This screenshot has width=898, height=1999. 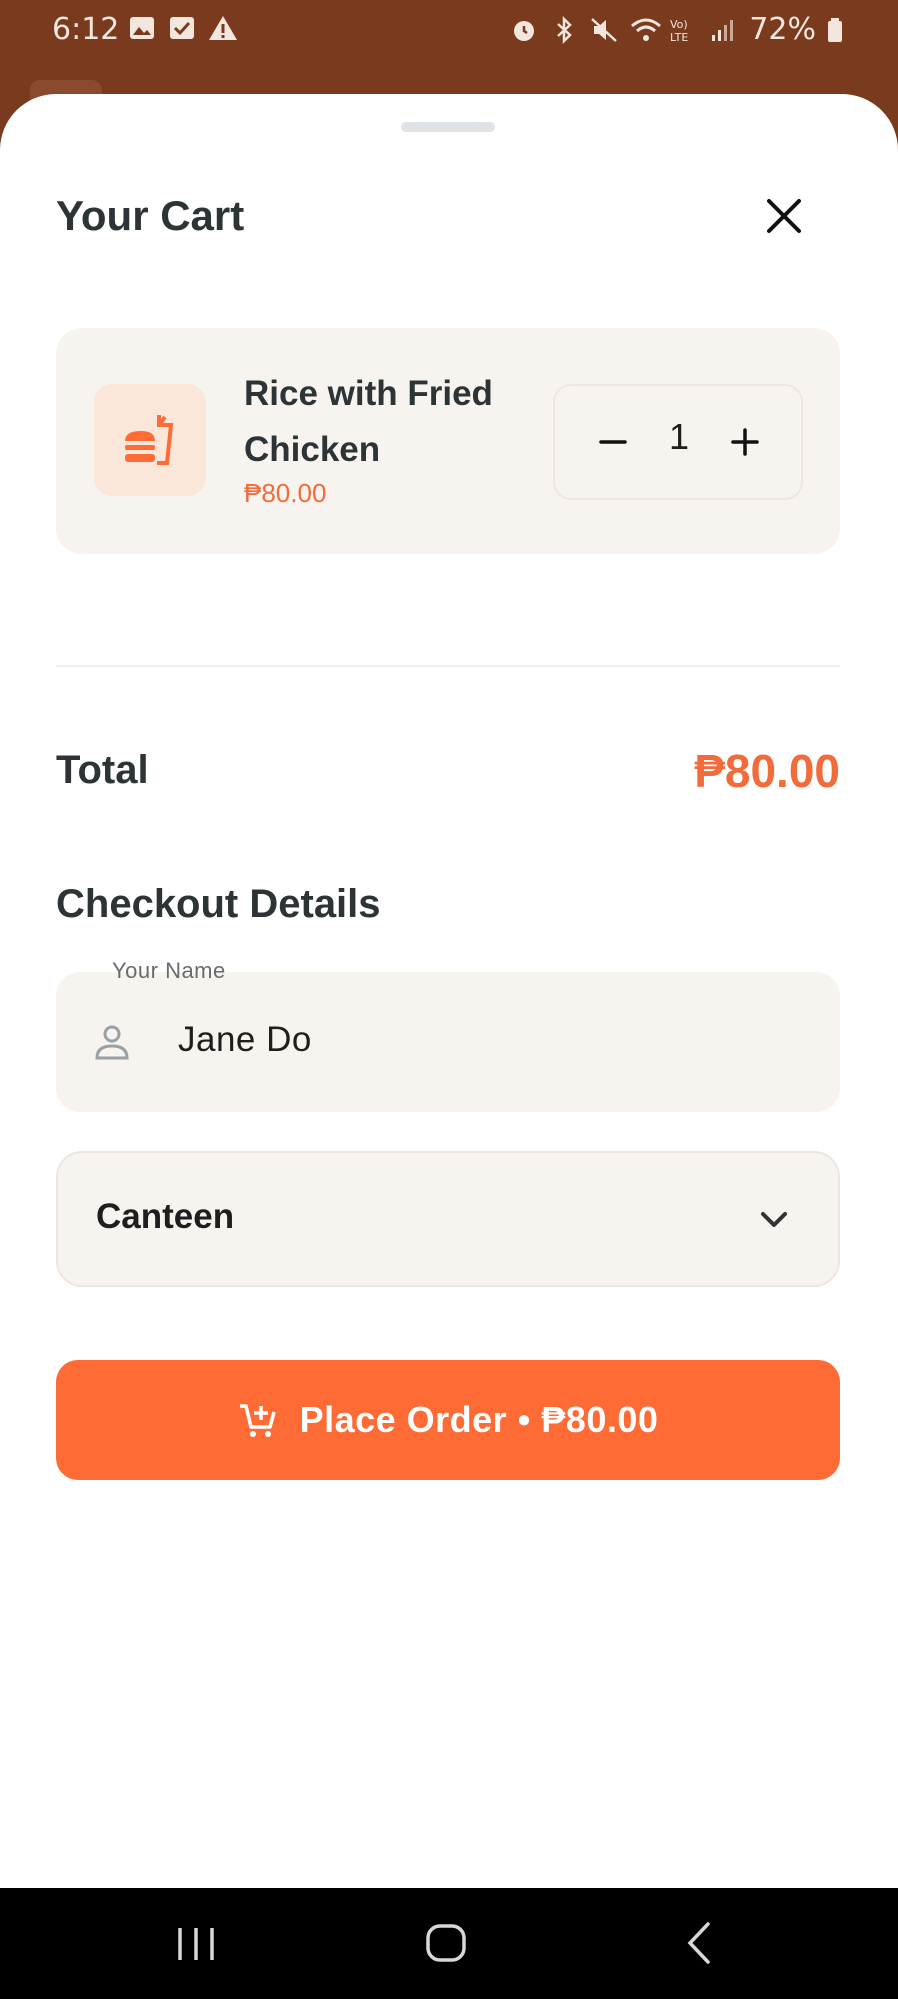 I want to click on checkout-details-title: Checkout Details, so click(x=218, y=904).